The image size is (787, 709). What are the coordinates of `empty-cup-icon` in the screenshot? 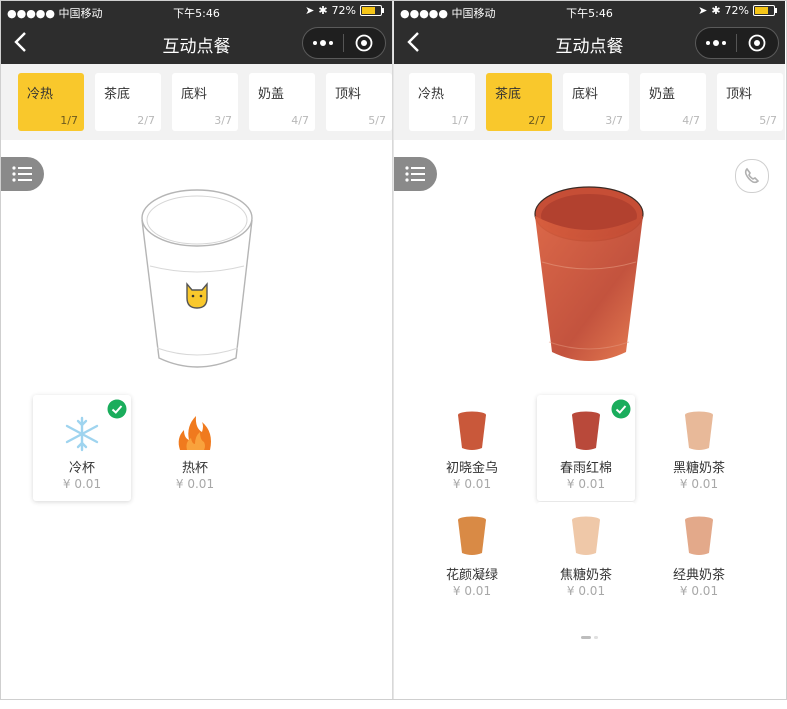 It's located at (197, 278).